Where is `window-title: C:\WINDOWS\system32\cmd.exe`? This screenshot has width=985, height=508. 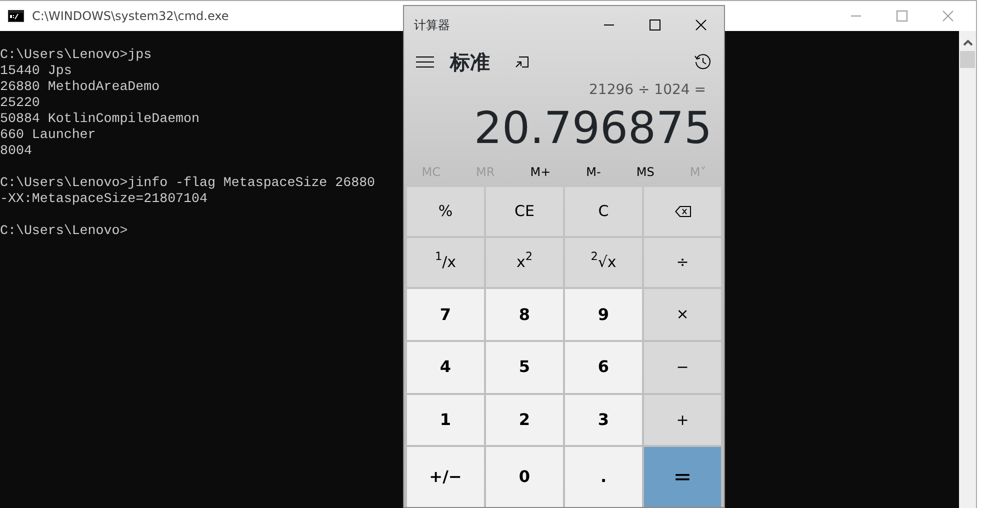 window-title: C:\WINDOWS\system32\cmd.exe is located at coordinates (130, 16).